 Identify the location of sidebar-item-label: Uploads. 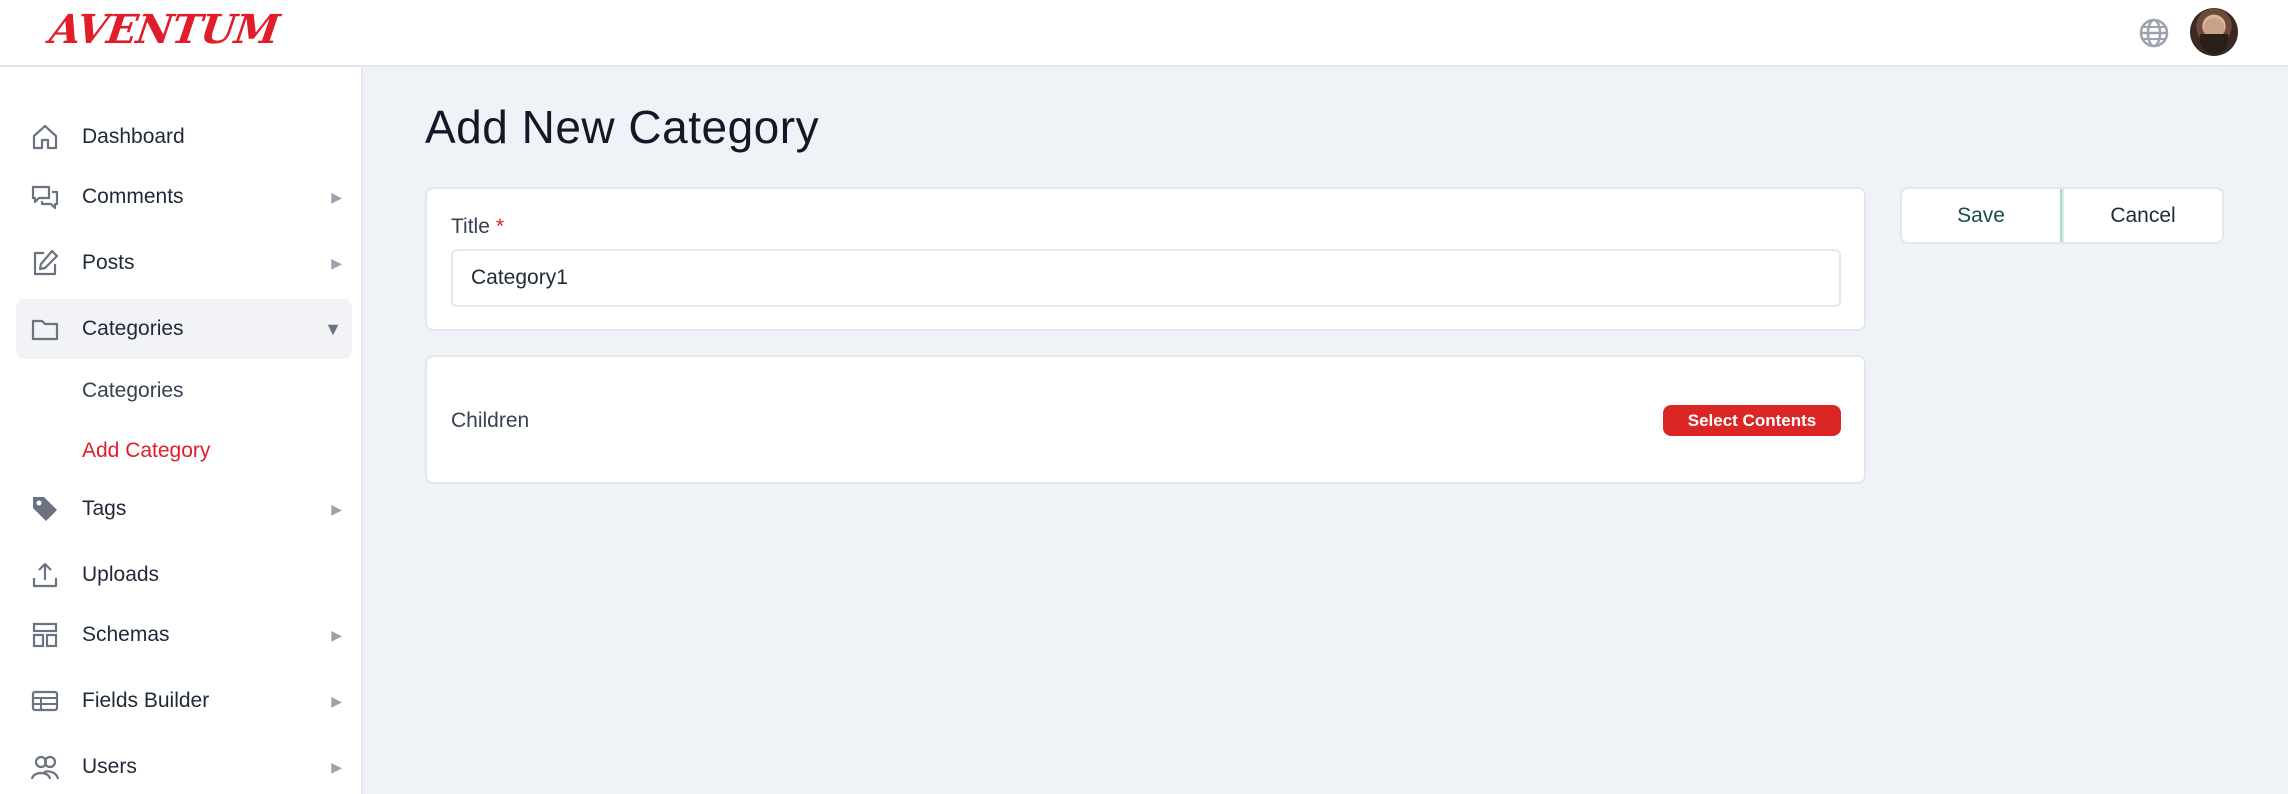
(121, 574).